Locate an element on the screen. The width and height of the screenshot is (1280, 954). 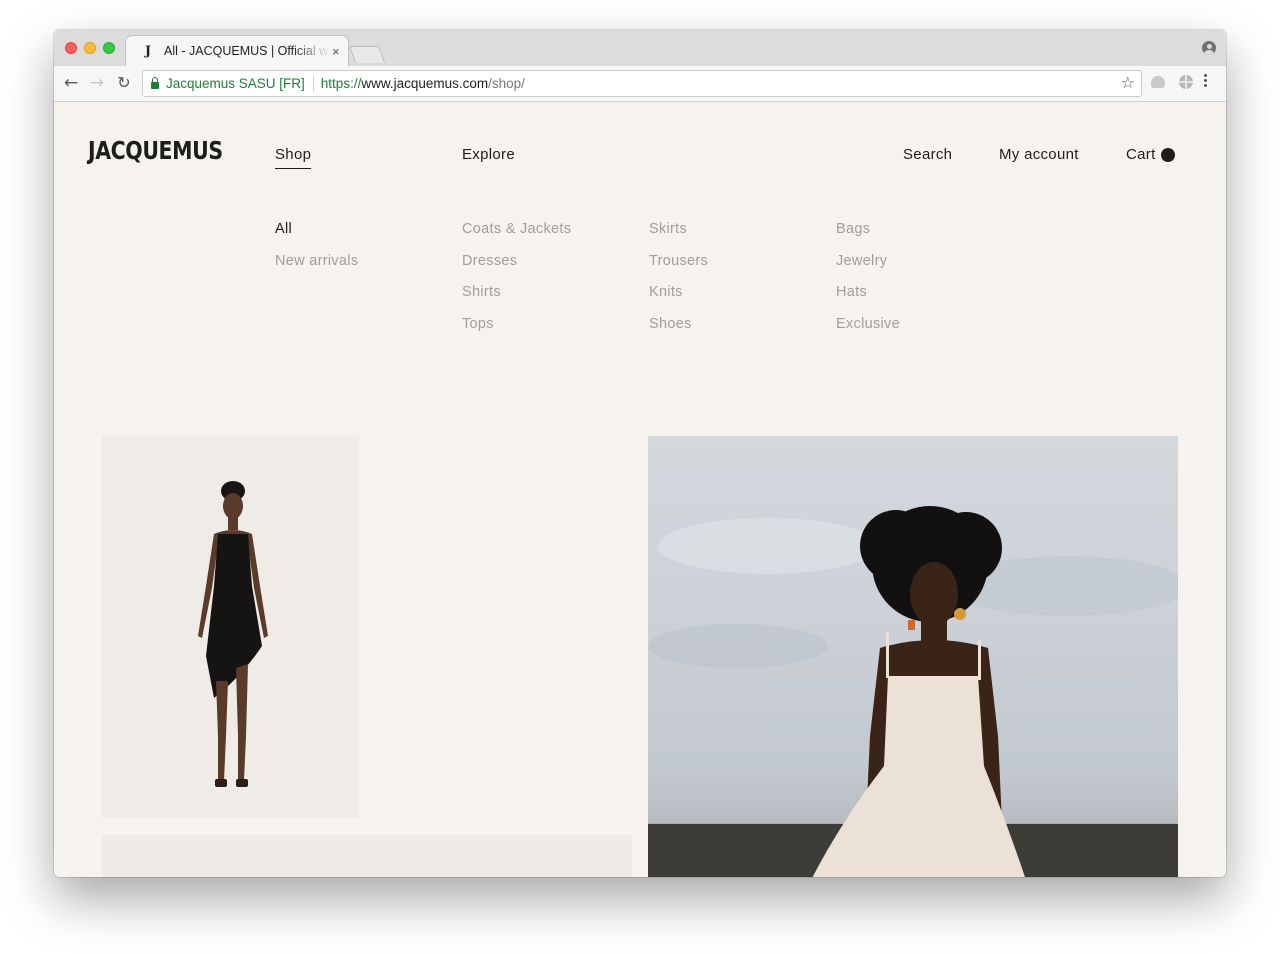
reload-icon: ↻ is located at coordinates (124, 83).